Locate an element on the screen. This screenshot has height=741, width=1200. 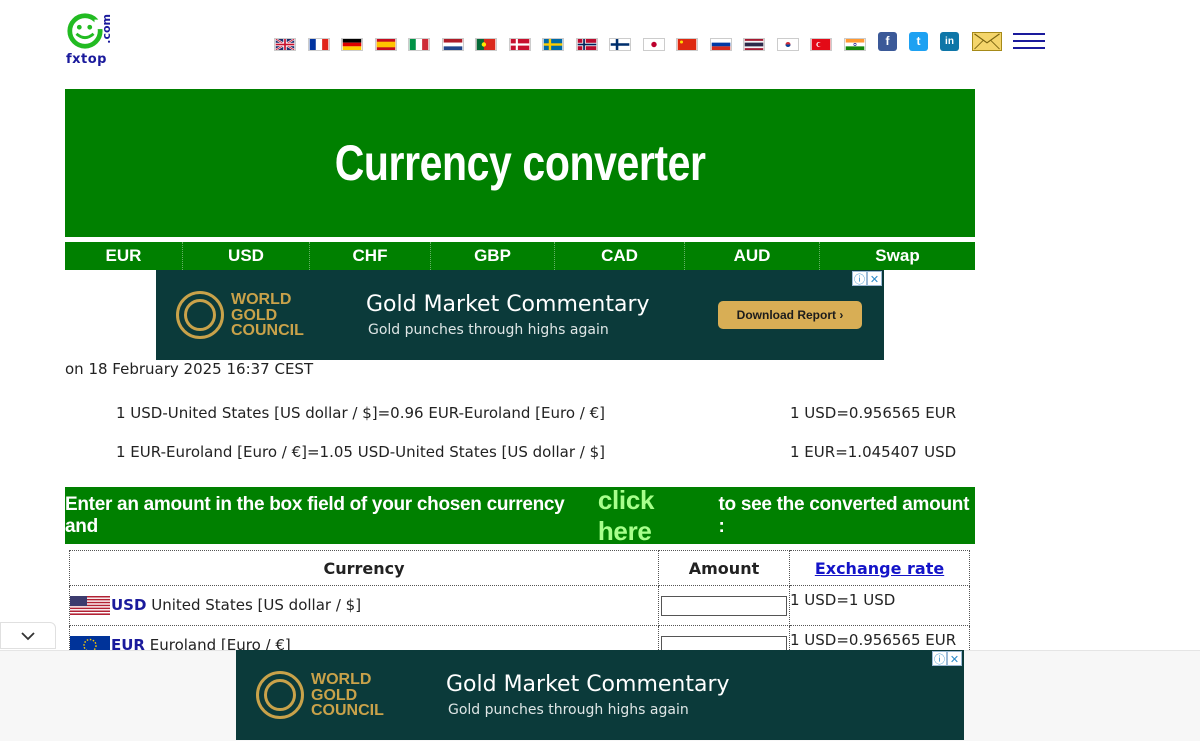
rate-value-eur-usd: 1 EUR=1.045407 USD is located at coordinates (873, 452).